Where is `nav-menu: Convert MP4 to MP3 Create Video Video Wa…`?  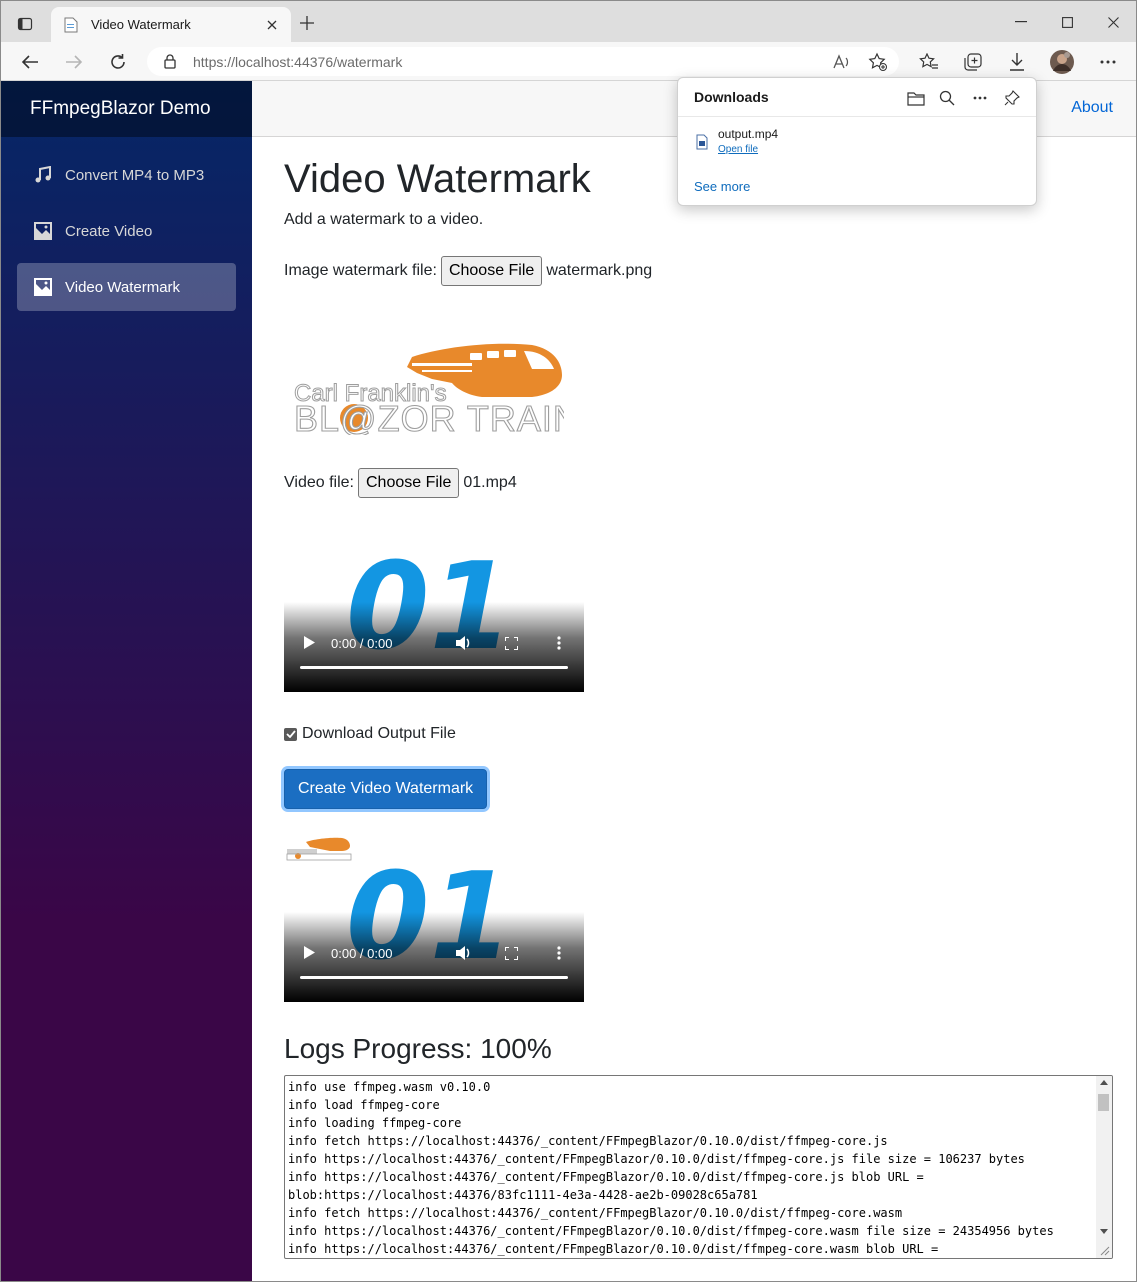 nav-menu: Convert MP4 to MP3 Create Video Video Wa… is located at coordinates (126, 224).